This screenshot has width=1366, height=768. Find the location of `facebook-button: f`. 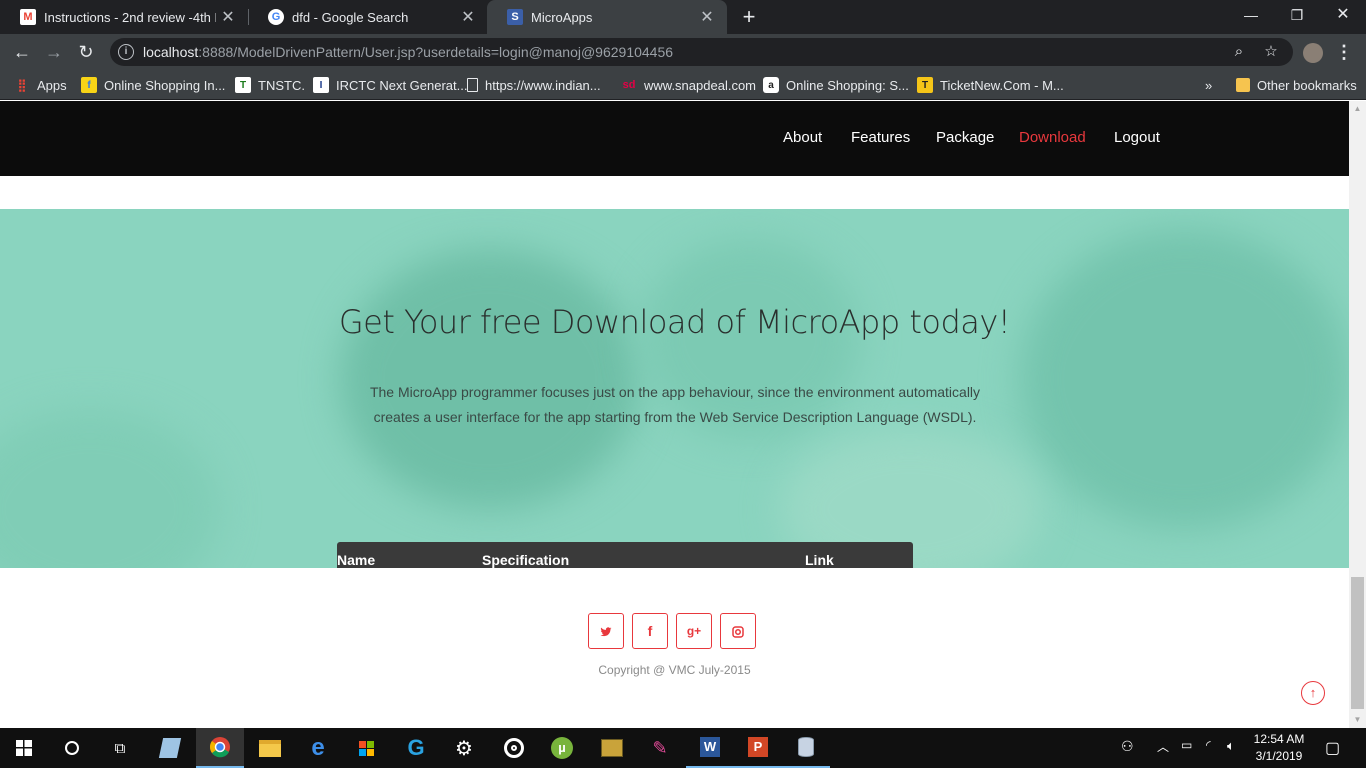

facebook-button: f is located at coordinates (650, 631).